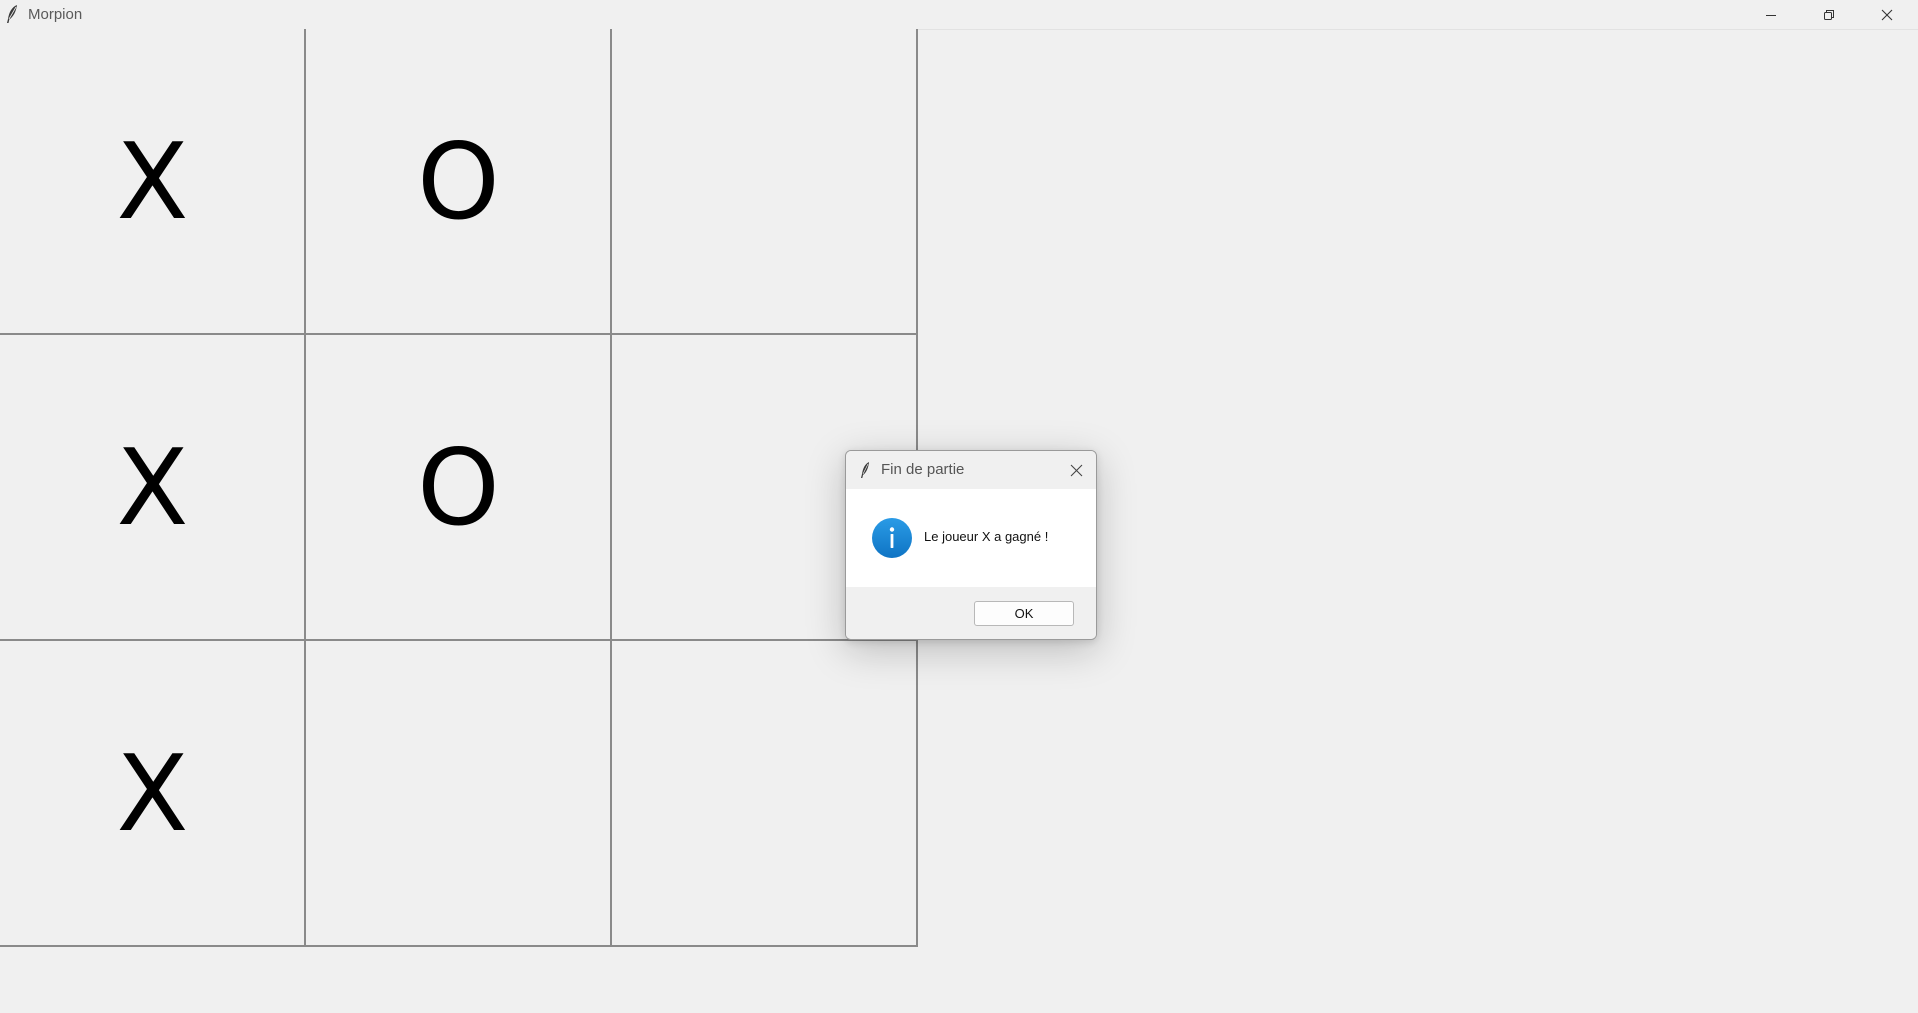 The width and height of the screenshot is (1918, 1013). I want to click on board-cell-1-1: X, so click(152, 181).